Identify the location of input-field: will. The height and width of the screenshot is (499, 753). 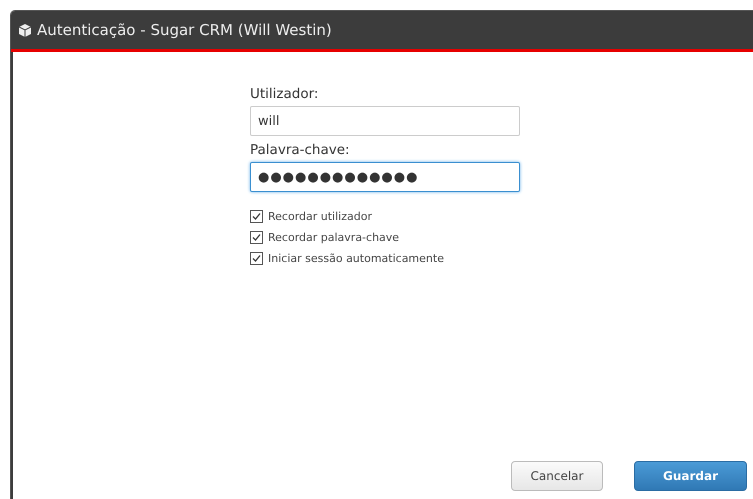
(385, 121).